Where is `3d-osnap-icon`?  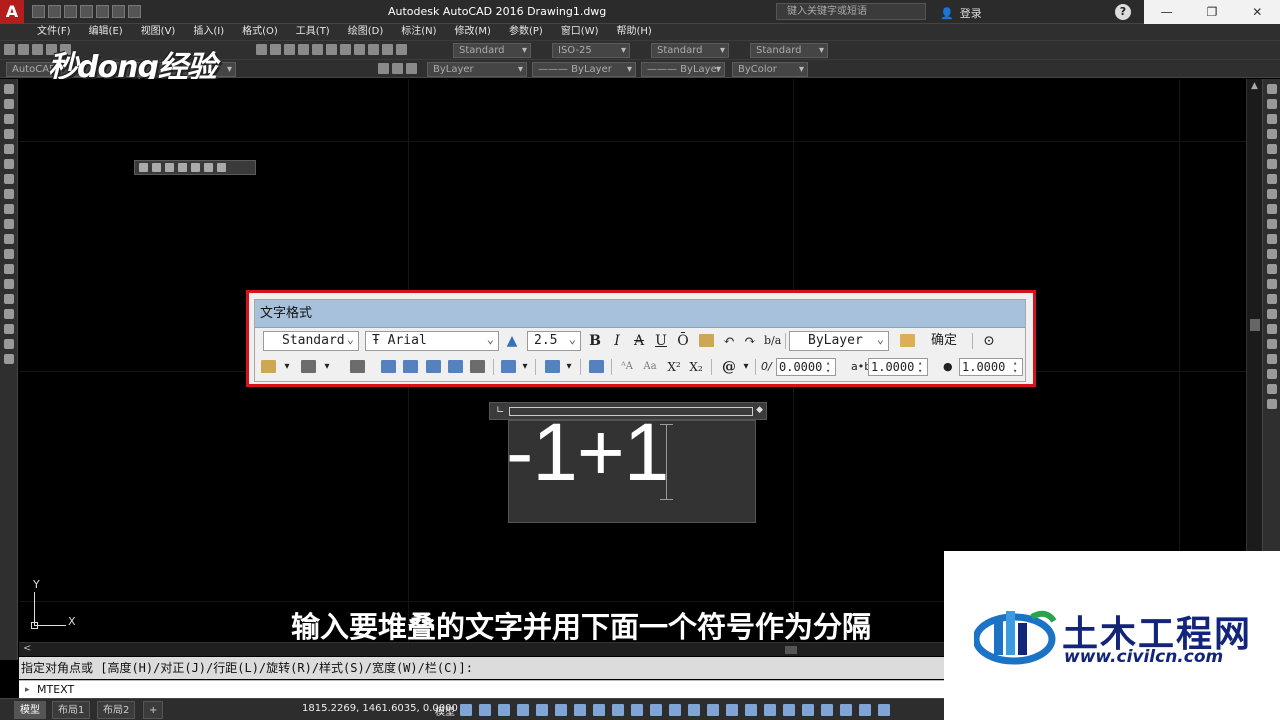
3d-osnap-icon is located at coordinates (694, 710).